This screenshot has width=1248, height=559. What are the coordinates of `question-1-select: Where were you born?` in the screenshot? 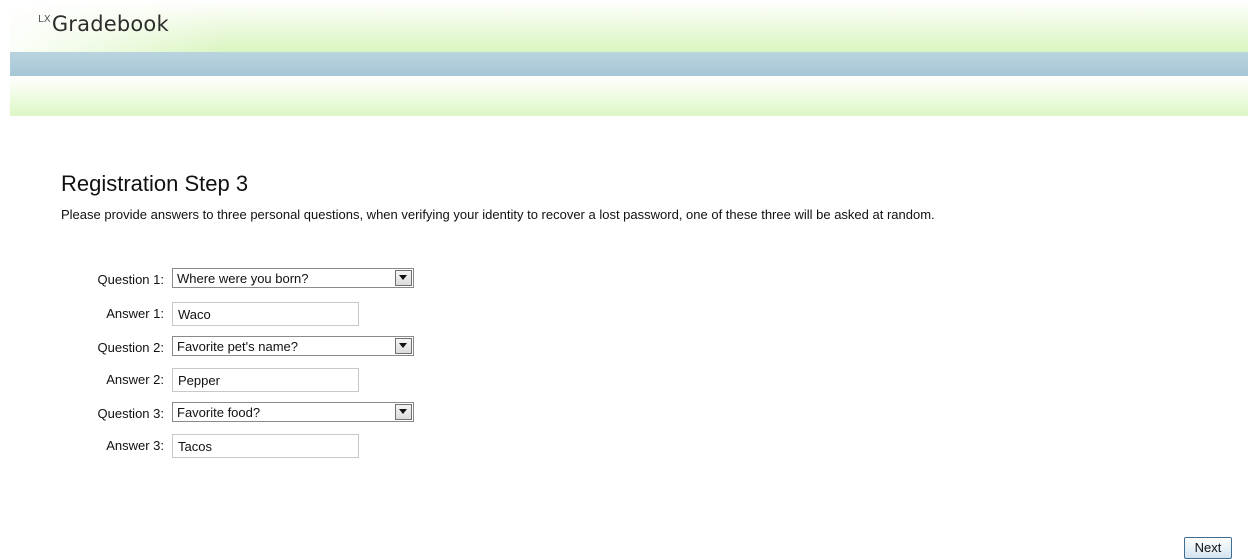 It's located at (293, 278).